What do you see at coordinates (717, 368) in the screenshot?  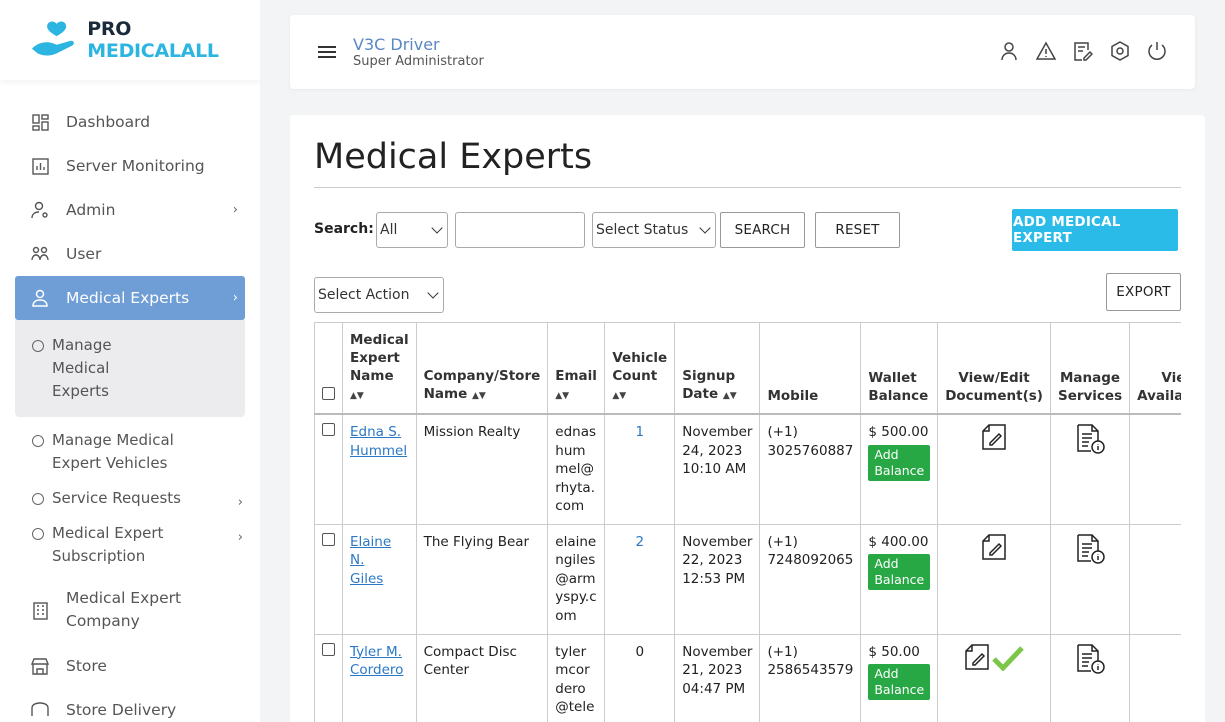 I see `col-header-signup-date: Signup Date ▲▼` at bounding box center [717, 368].